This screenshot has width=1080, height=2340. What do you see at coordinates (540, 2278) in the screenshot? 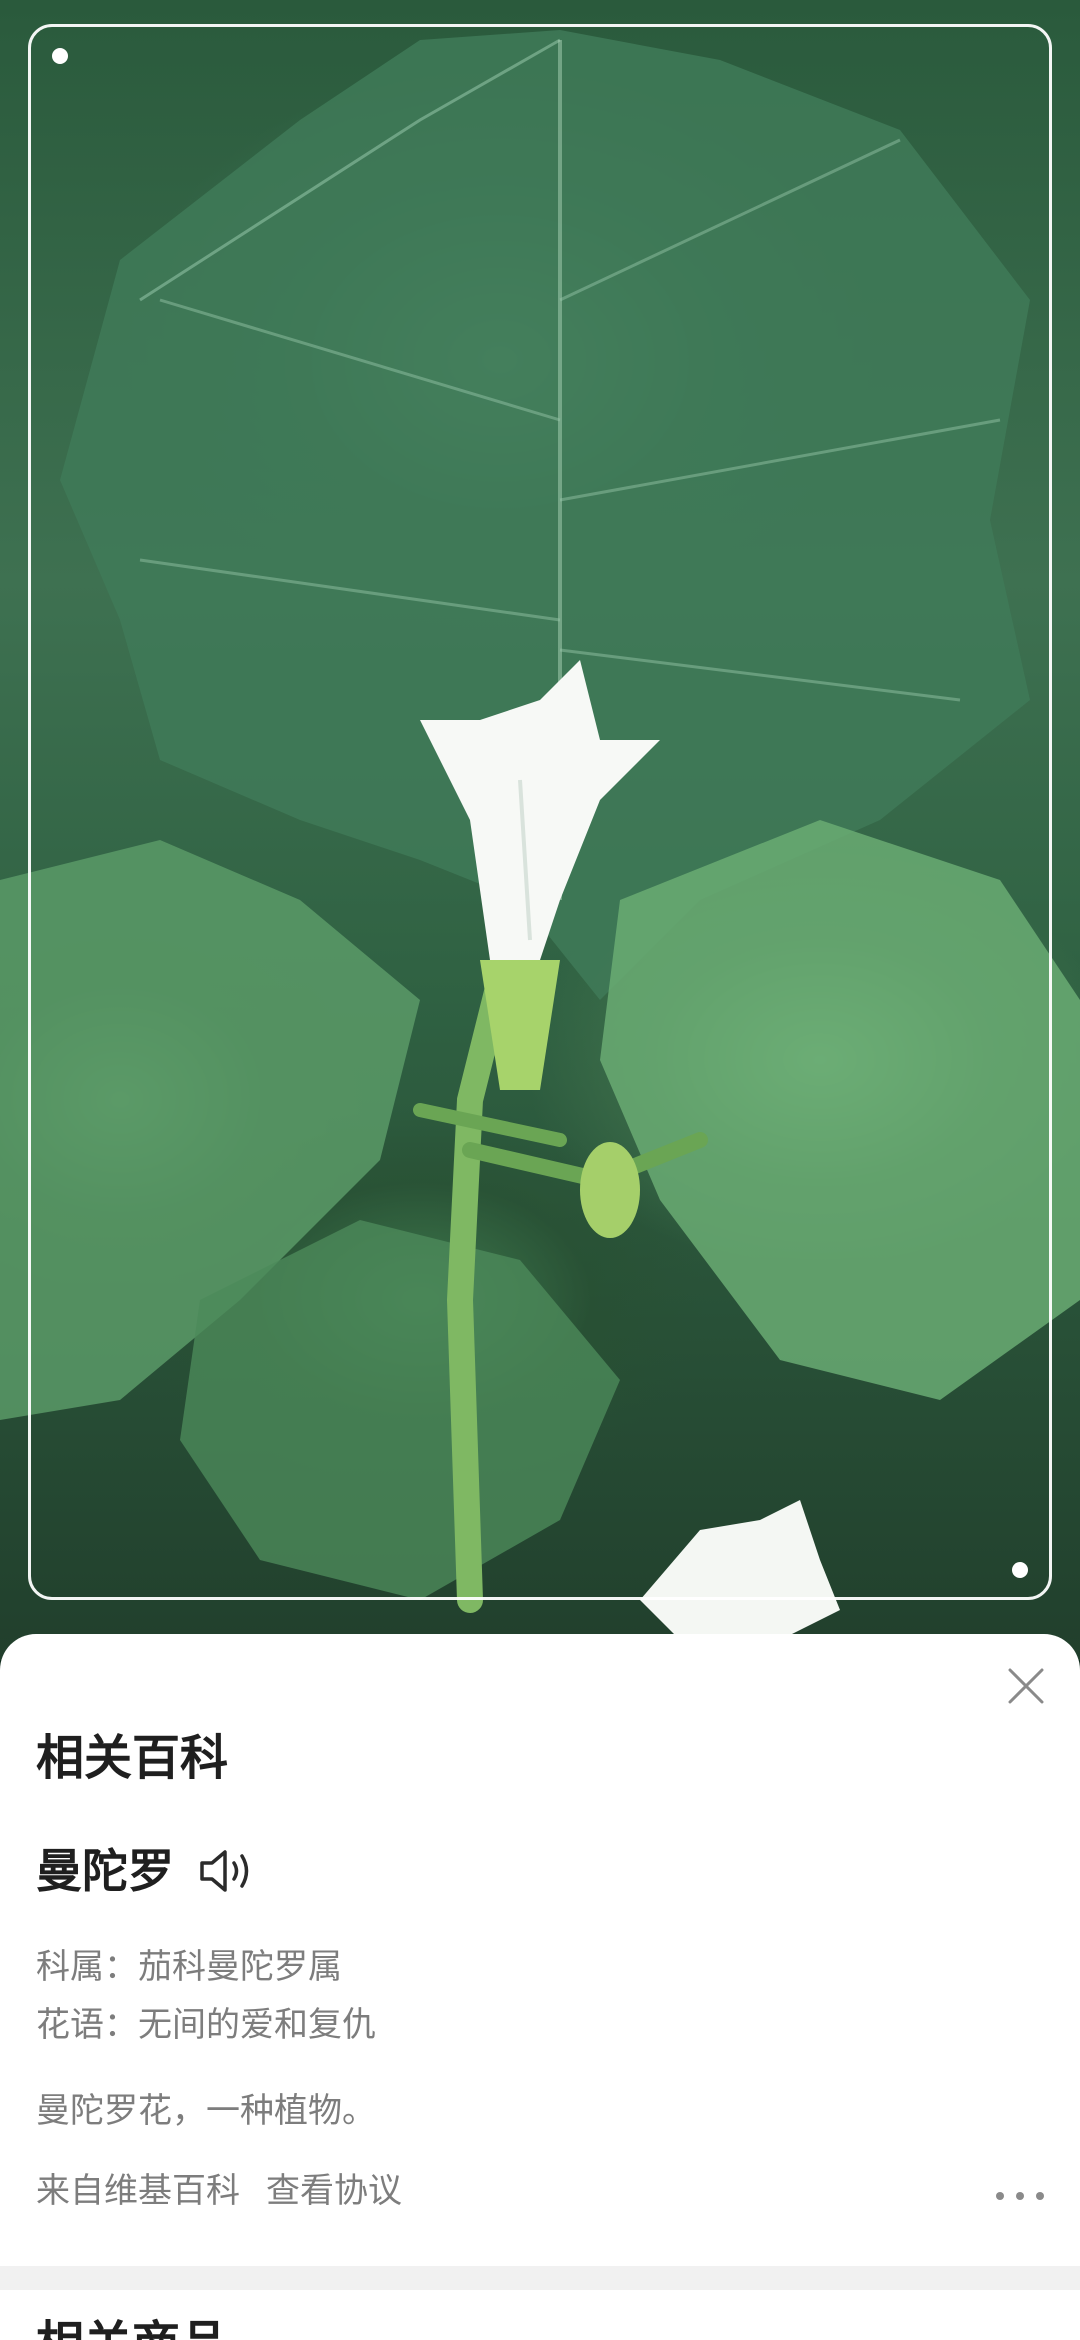
I see `section-divider` at bounding box center [540, 2278].